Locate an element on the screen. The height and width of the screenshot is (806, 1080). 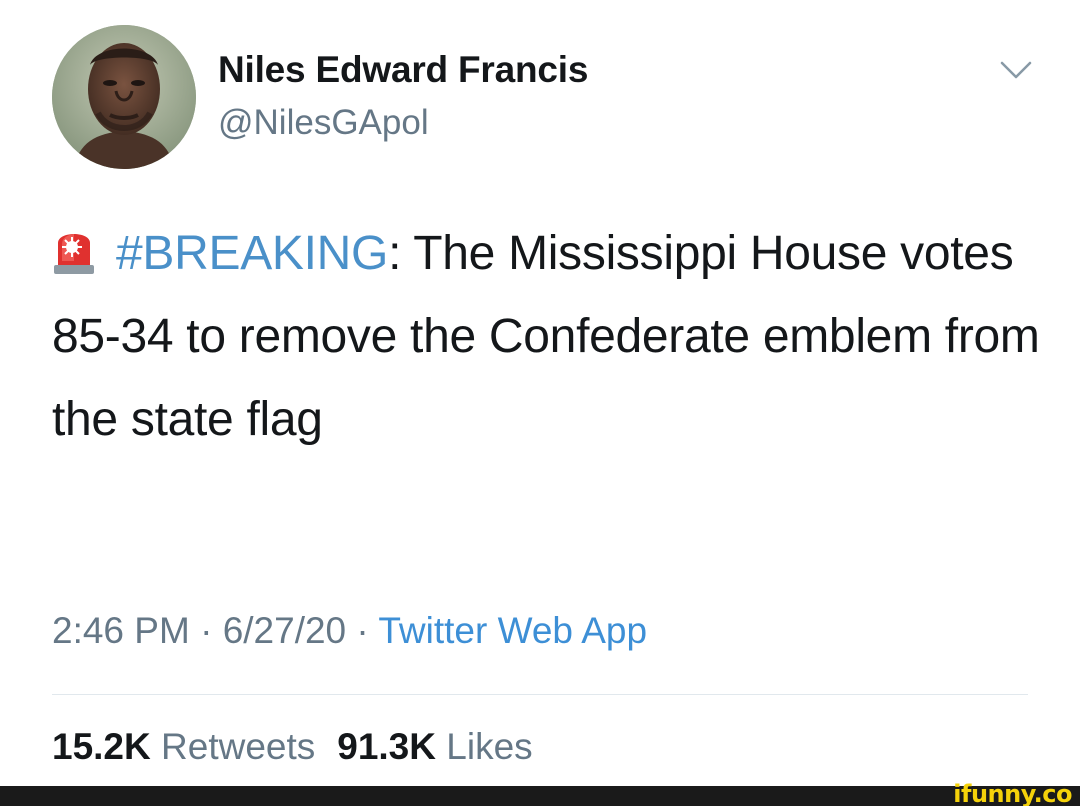
hashtag-link: #BREAKING is located at coordinates (252, 253).